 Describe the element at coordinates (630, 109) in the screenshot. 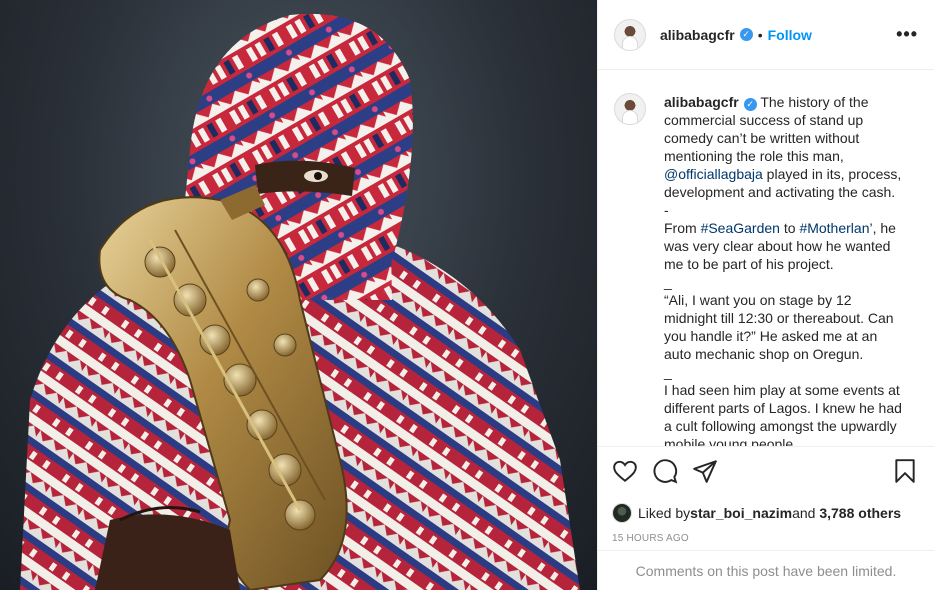

I see `caption-avatar` at that location.